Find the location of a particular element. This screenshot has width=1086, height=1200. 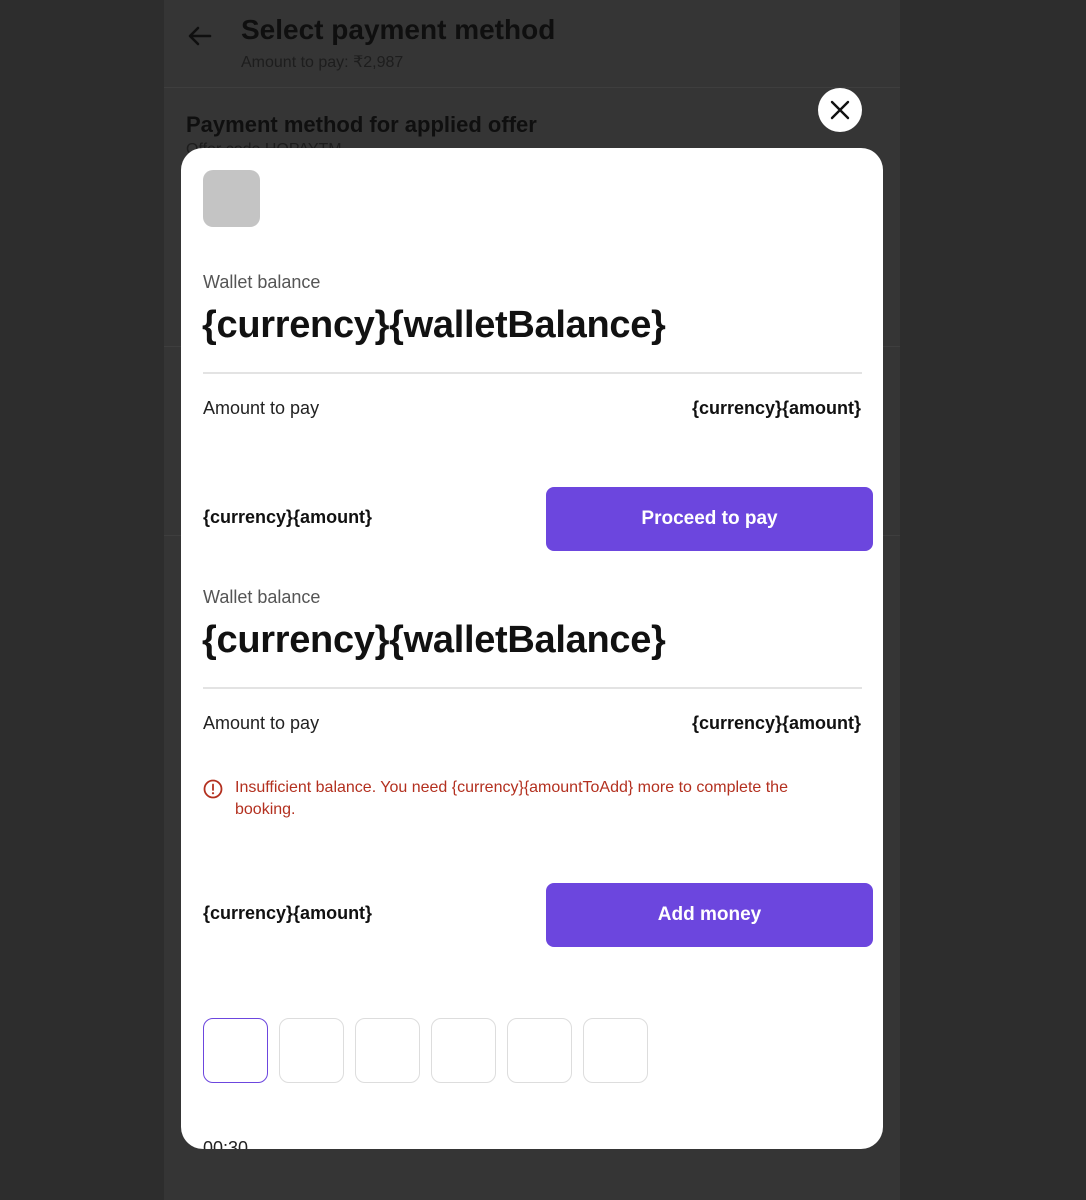

page-title: Select payment method is located at coordinates (398, 29).